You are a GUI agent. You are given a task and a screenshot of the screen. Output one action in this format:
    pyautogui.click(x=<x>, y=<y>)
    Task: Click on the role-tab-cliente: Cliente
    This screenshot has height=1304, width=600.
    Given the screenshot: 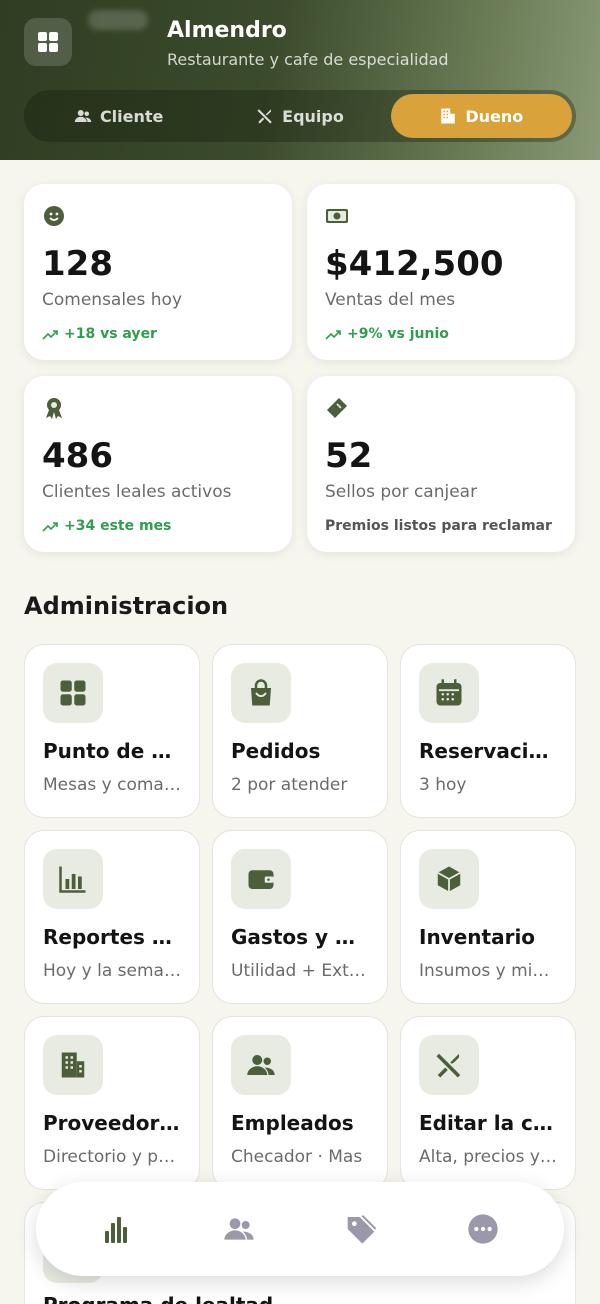 What is the action you would take?
    pyautogui.click(x=118, y=116)
    